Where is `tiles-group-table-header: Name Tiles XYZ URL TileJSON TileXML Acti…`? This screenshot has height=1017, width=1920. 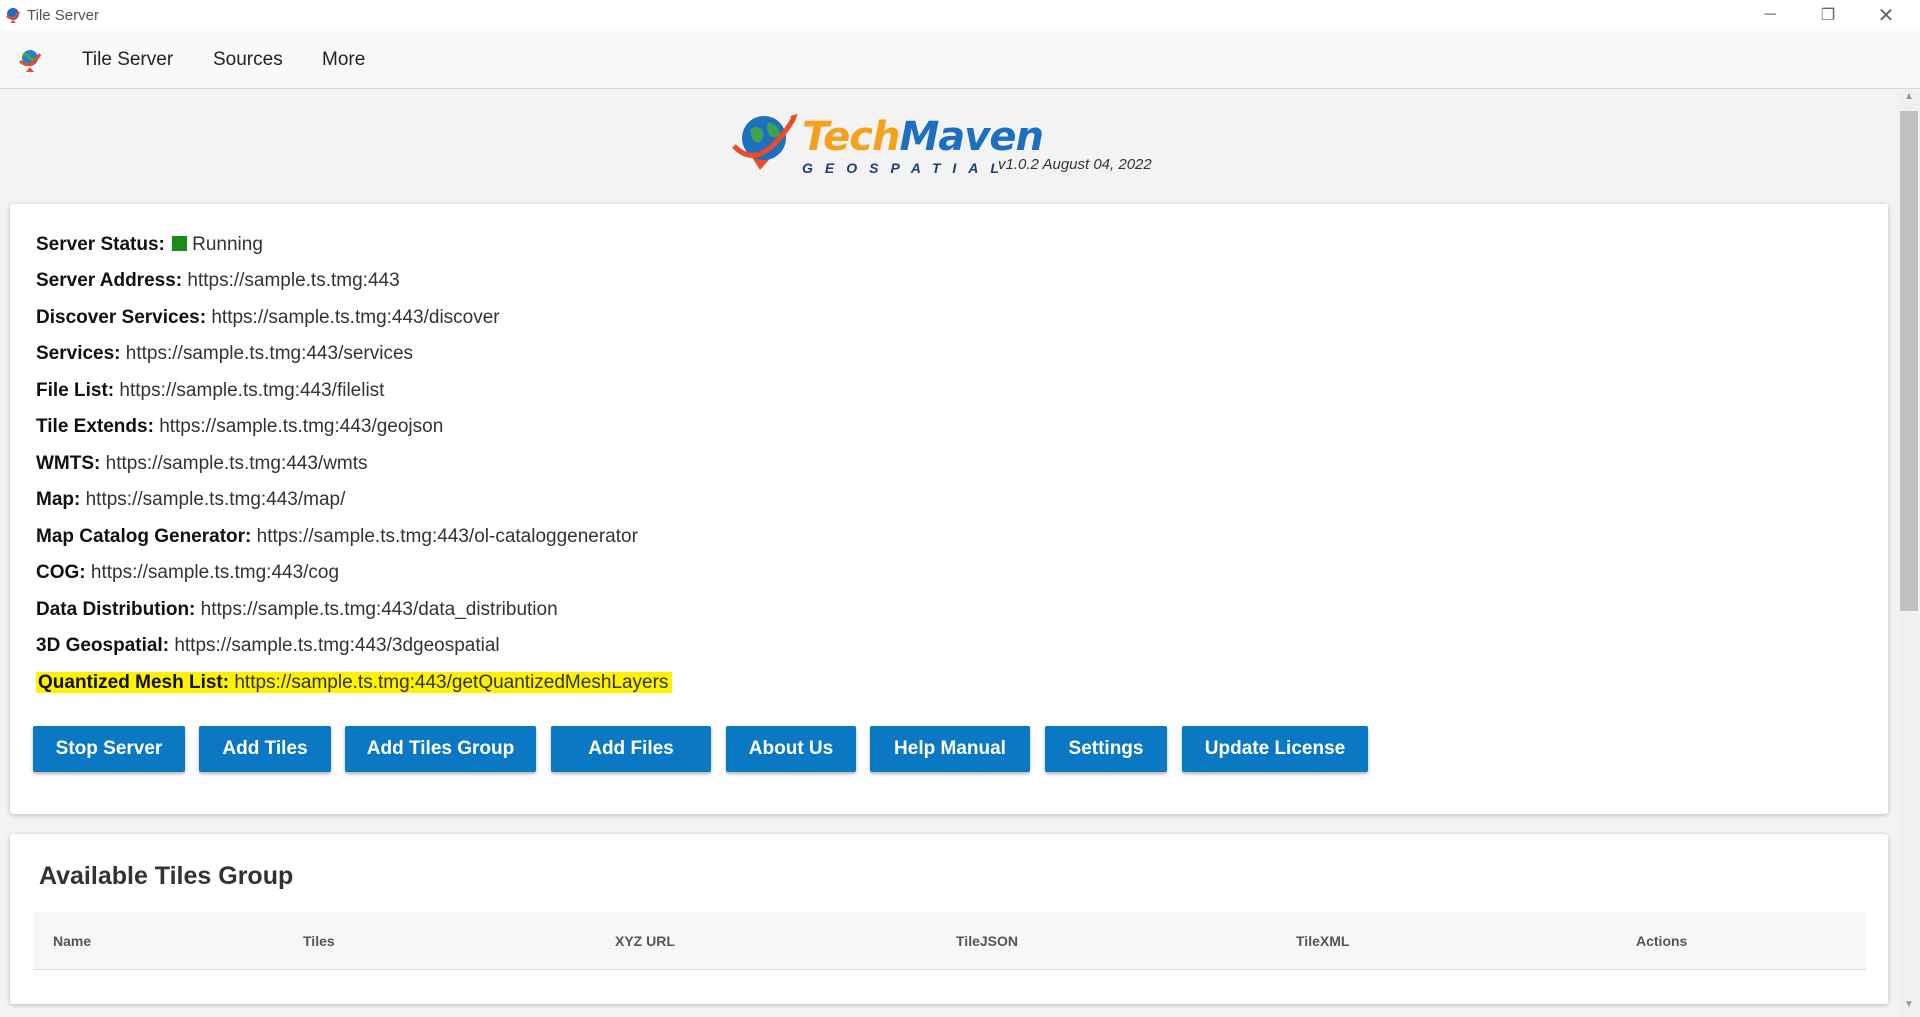 tiles-group-table-header: Name Tiles XYZ URL TileJSON TileXML Acti… is located at coordinates (949, 941).